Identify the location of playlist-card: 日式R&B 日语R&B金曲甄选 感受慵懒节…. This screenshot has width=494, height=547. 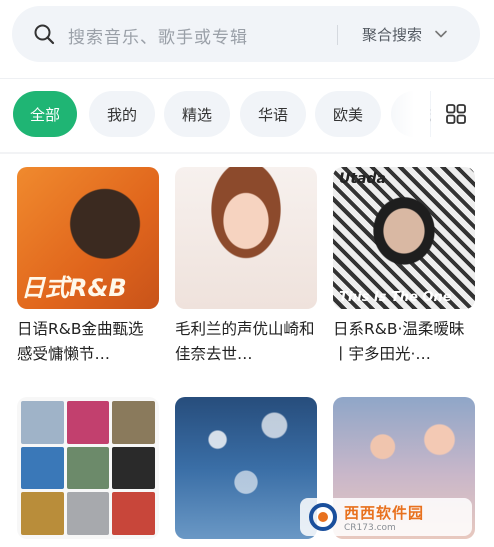
(88, 272).